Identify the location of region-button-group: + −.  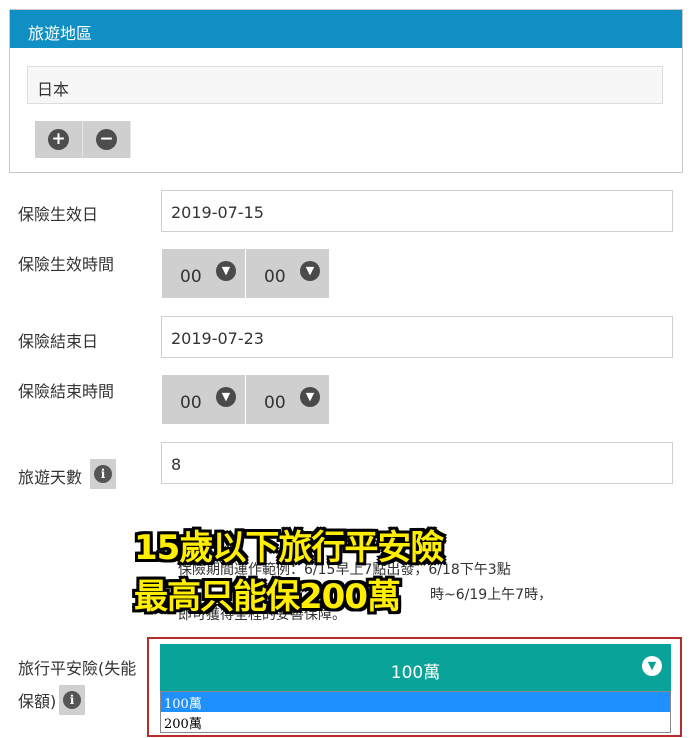
(83, 139).